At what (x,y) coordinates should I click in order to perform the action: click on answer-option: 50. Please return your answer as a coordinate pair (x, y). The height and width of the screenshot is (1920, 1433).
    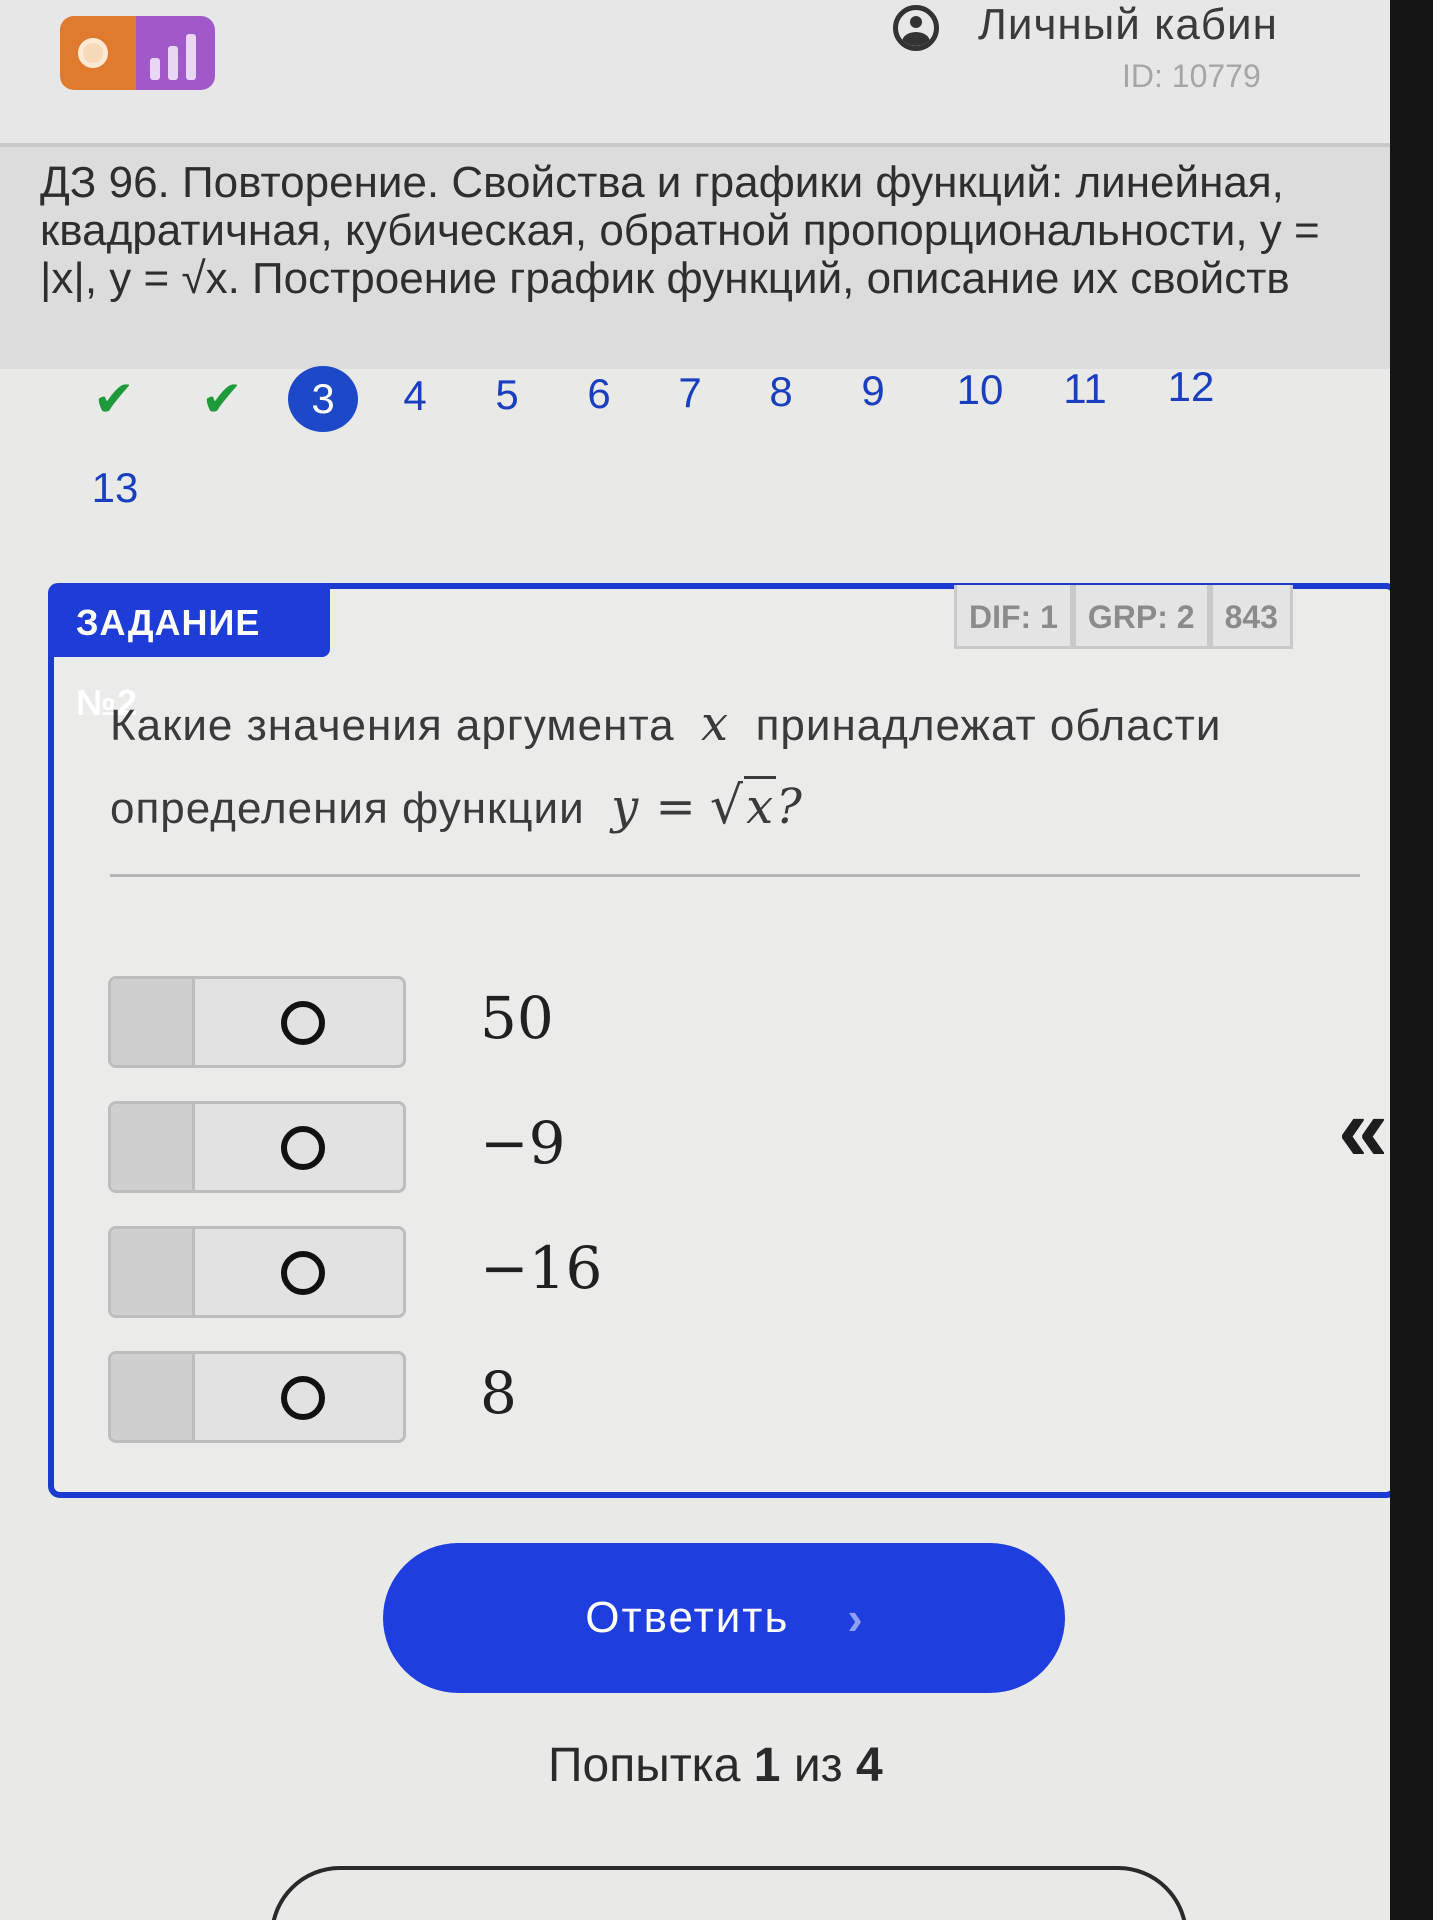
    Looking at the image, I should click on (508, 1022).